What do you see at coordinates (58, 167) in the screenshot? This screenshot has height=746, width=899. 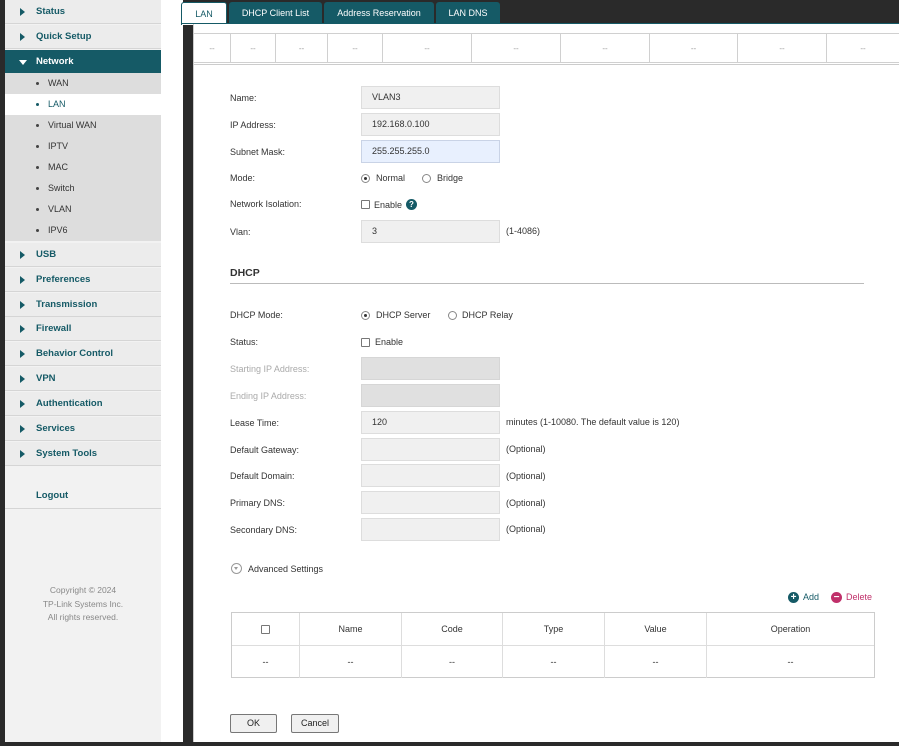 I see `submenu-mac-label: MAC` at bounding box center [58, 167].